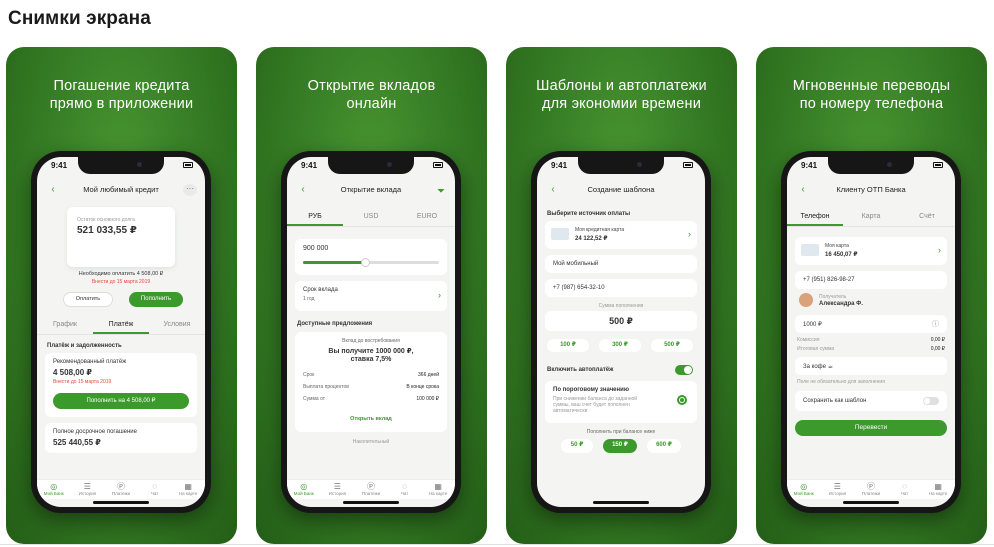  Describe the element at coordinates (106, 220) in the screenshot. I see `balance-label: Остаток основного долга` at that location.